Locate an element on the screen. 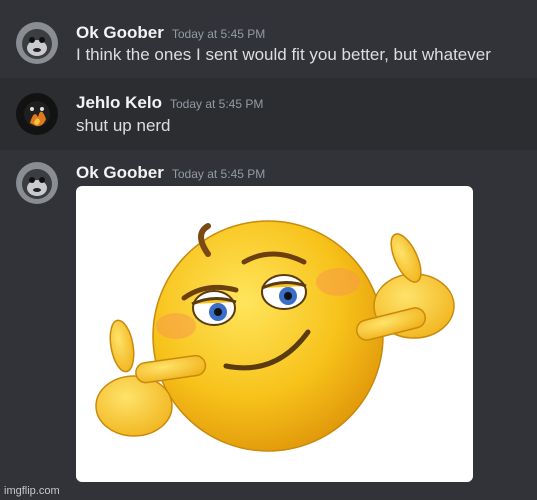  username: Jehlo Kelo Today at 5:45 PM is located at coordinates (169, 103).